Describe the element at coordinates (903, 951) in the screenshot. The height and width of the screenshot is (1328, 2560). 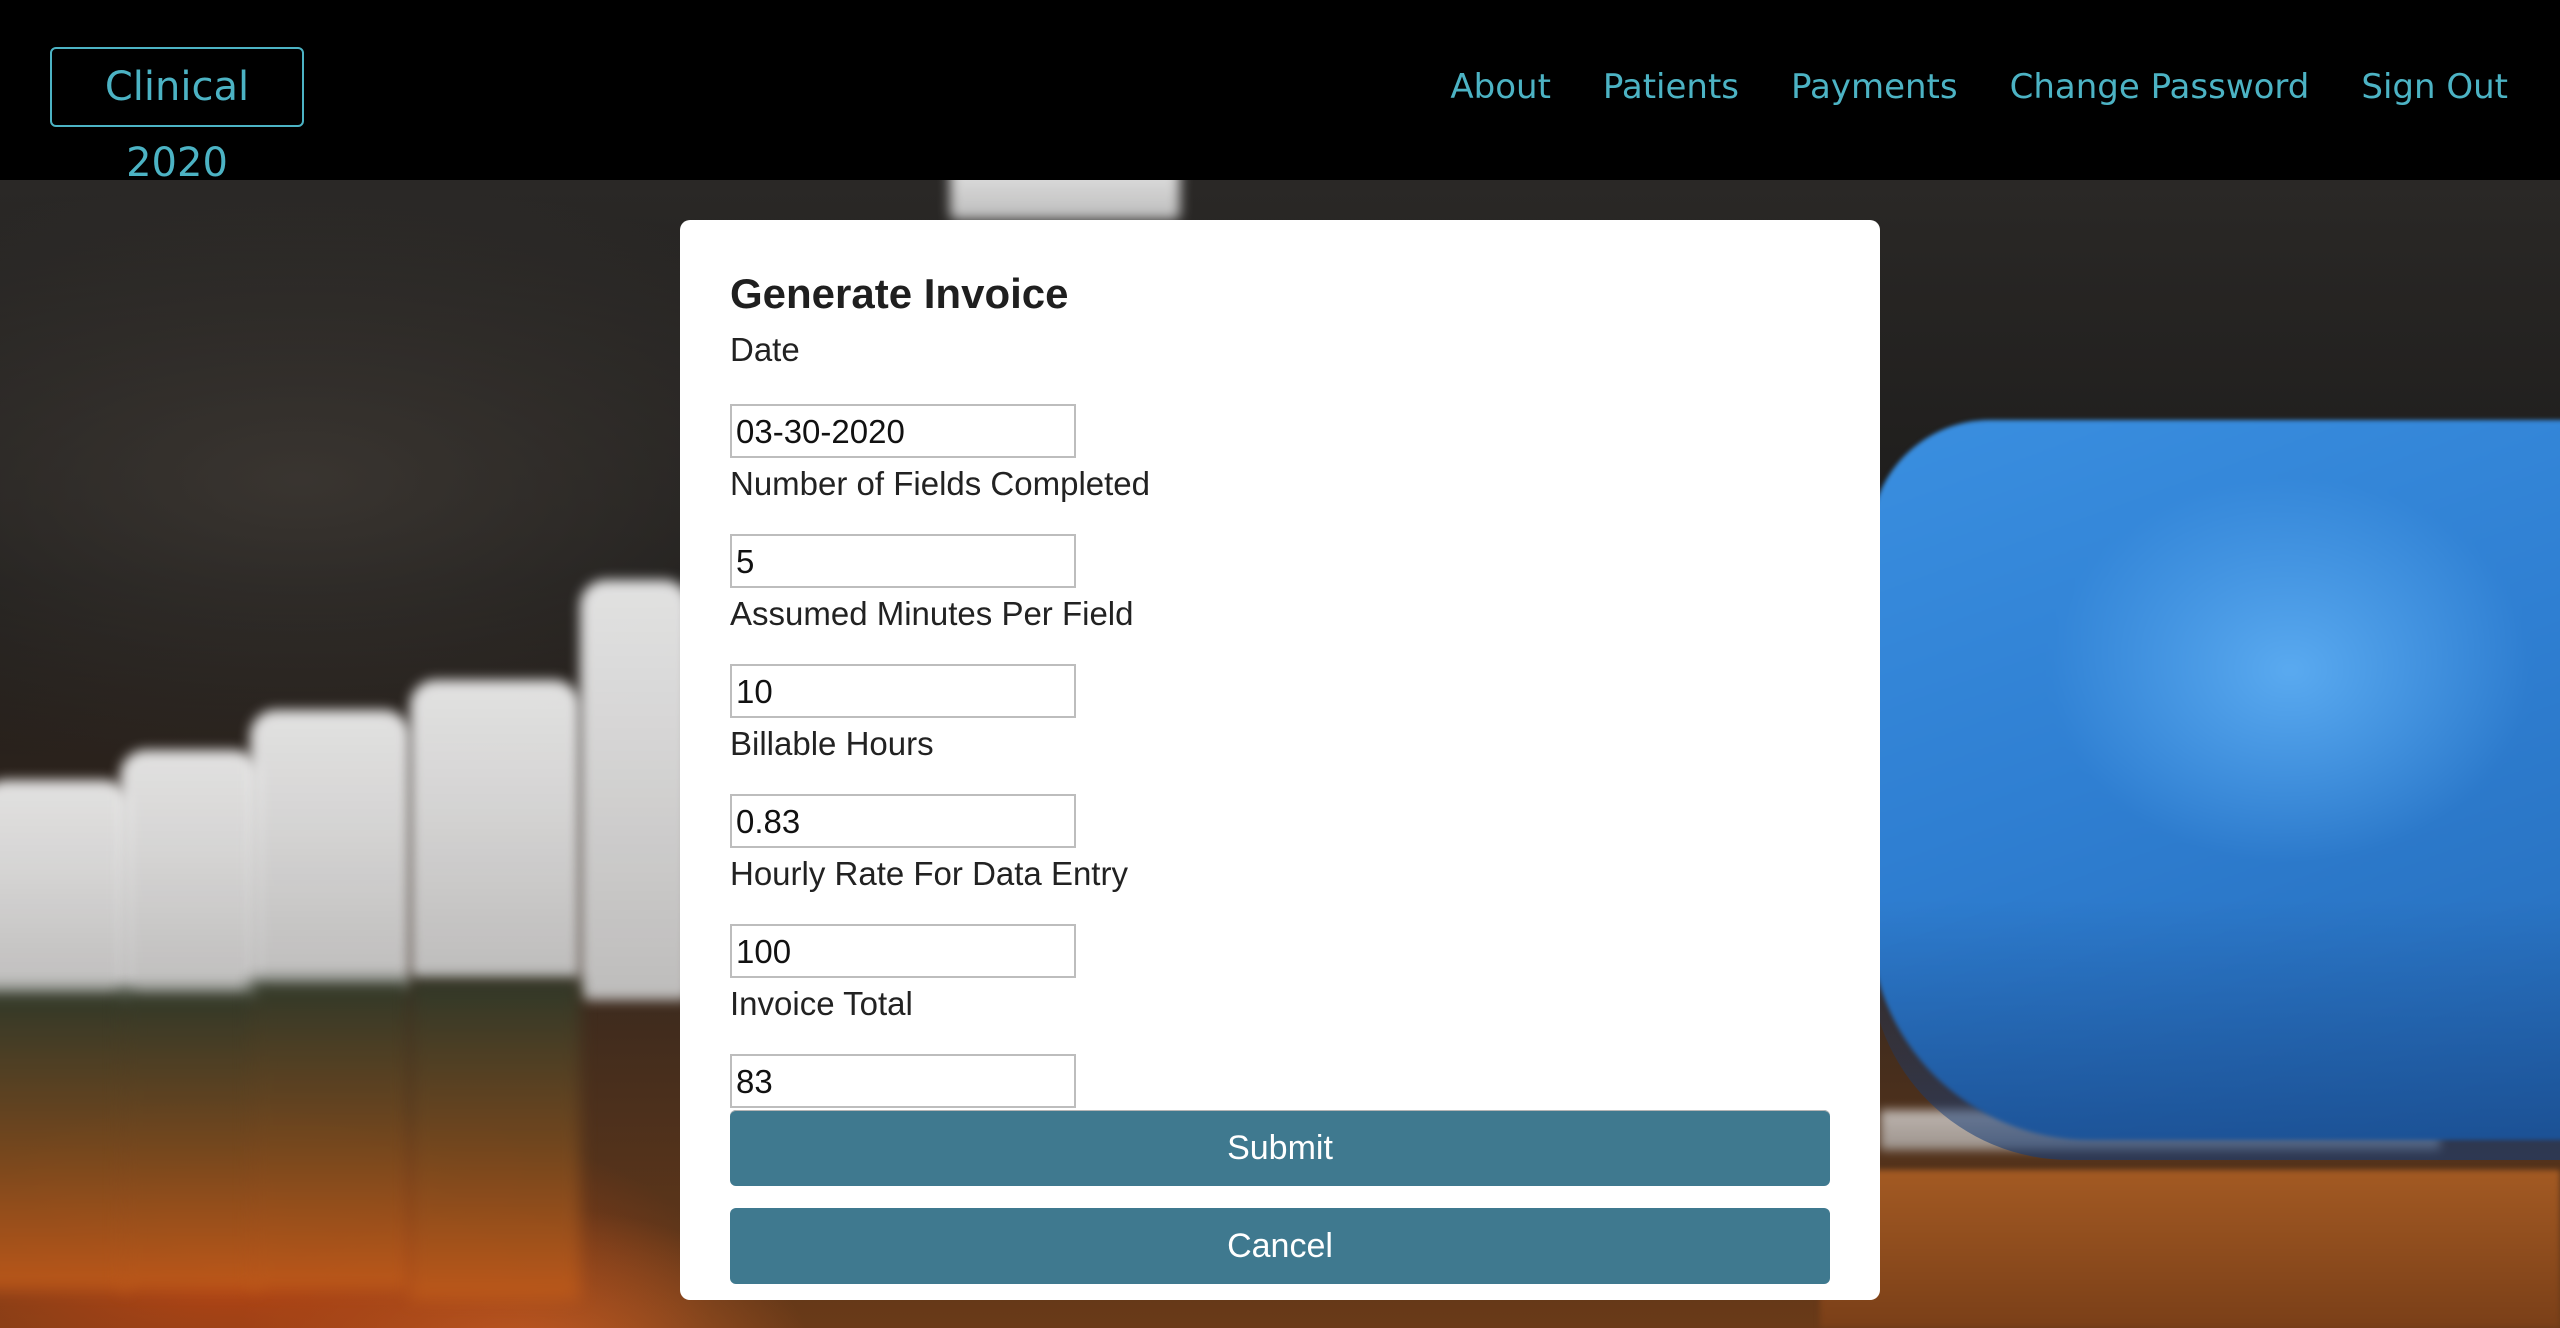
I see `hourly-rate-input` at that location.